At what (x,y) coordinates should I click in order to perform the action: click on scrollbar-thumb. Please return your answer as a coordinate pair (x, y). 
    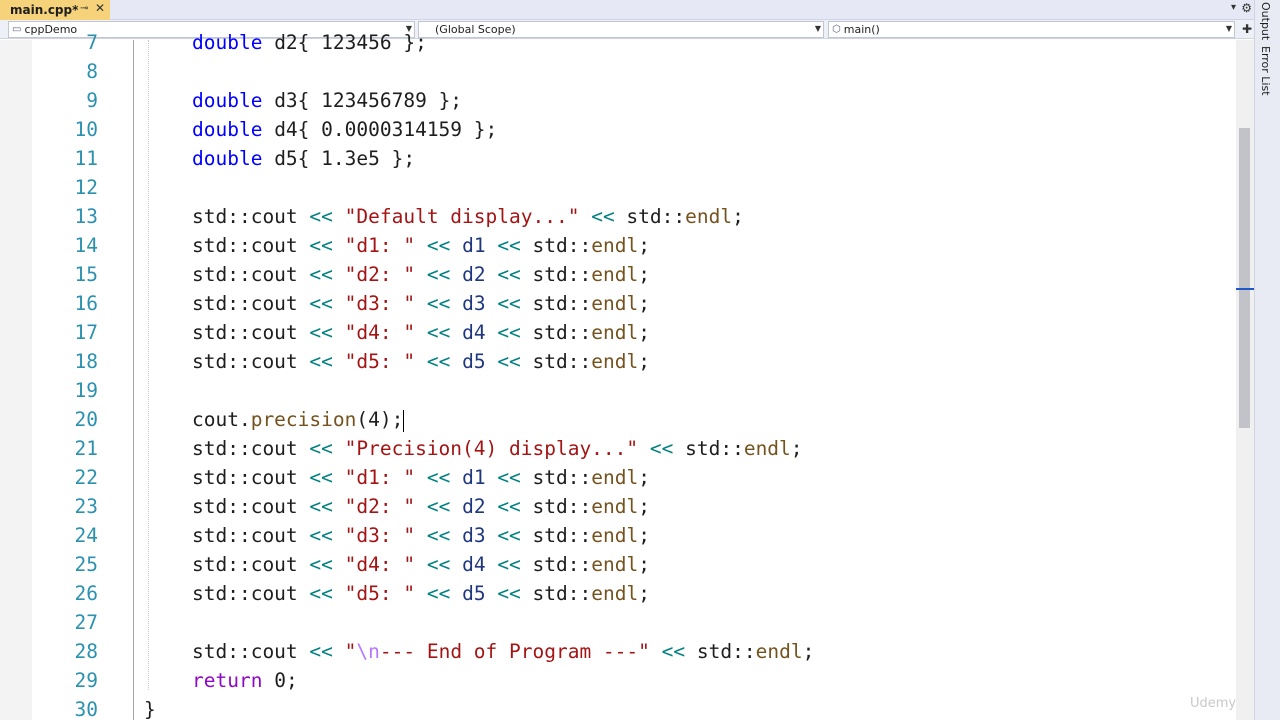
    Looking at the image, I should click on (1244, 278).